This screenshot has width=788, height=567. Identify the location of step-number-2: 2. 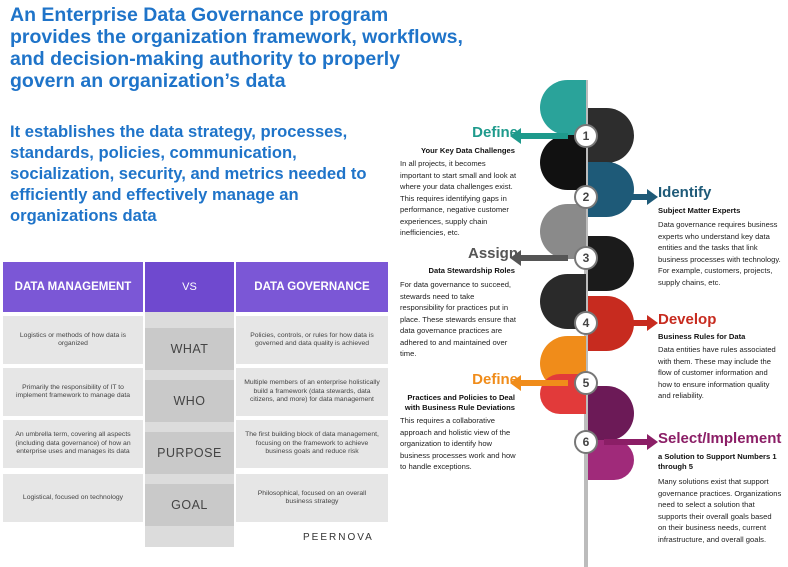
(586, 197).